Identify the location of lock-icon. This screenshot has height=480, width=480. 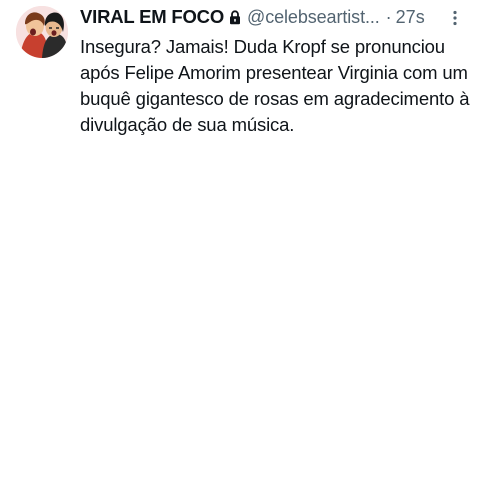
(235, 17).